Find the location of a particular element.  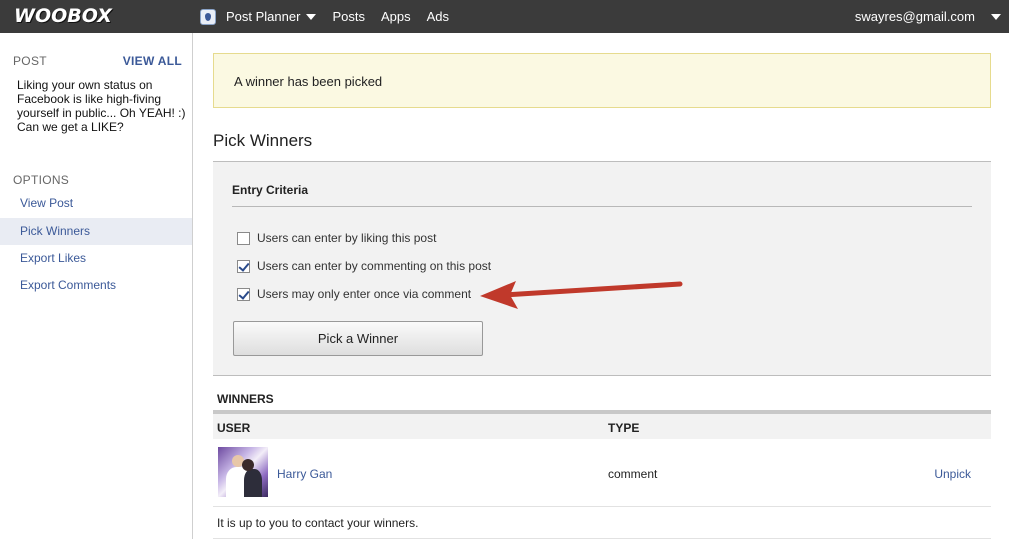

unpick-link: Unpick is located at coordinates (952, 474).